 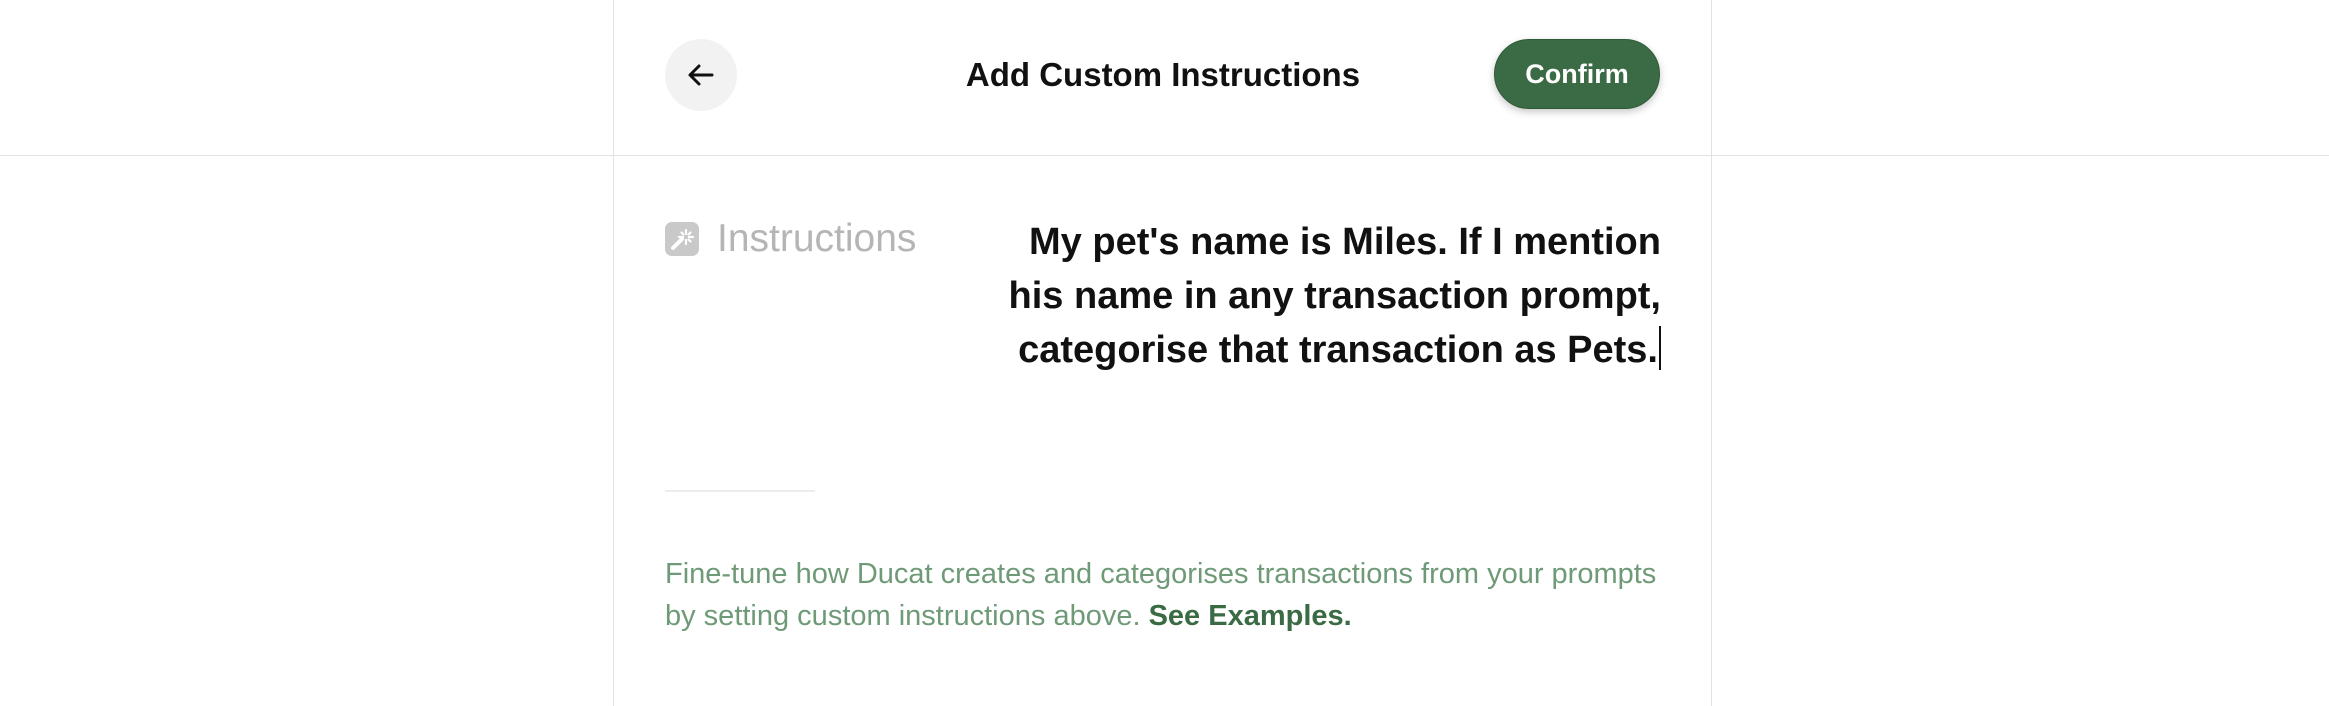 What do you see at coordinates (1163, 74) in the screenshot?
I see `page-title: Add Custom Instructions` at bounding box center [1163, 74].